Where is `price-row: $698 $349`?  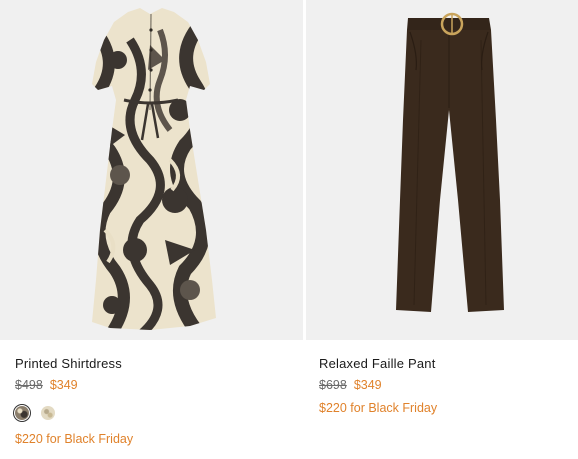 price-row: $698 $349 is located at coordinates (448, 385).